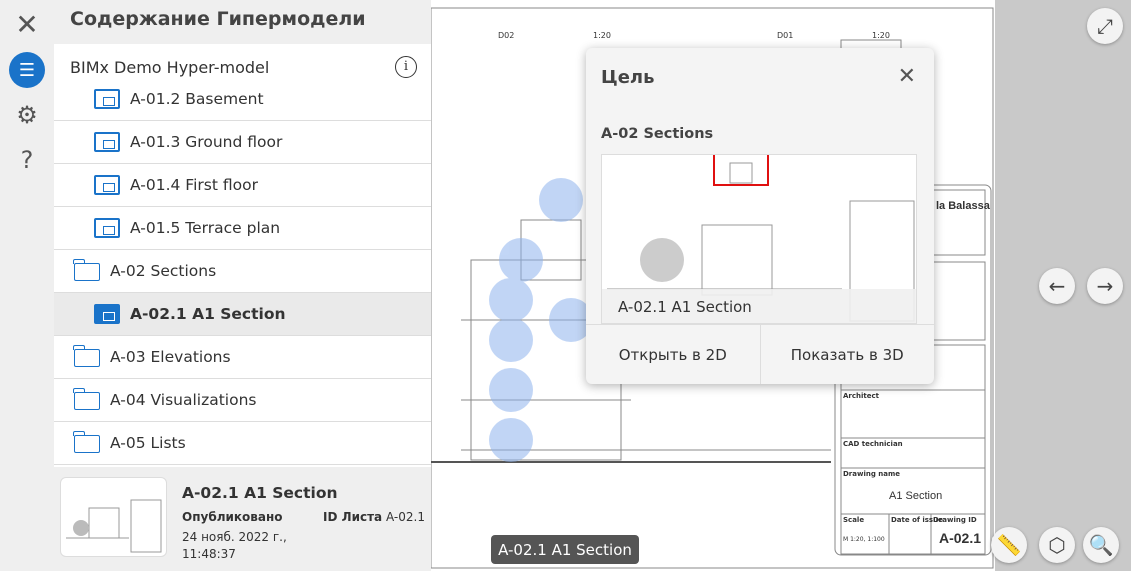  I want to click on list-item: A-05 Lists, so click(242, 443).